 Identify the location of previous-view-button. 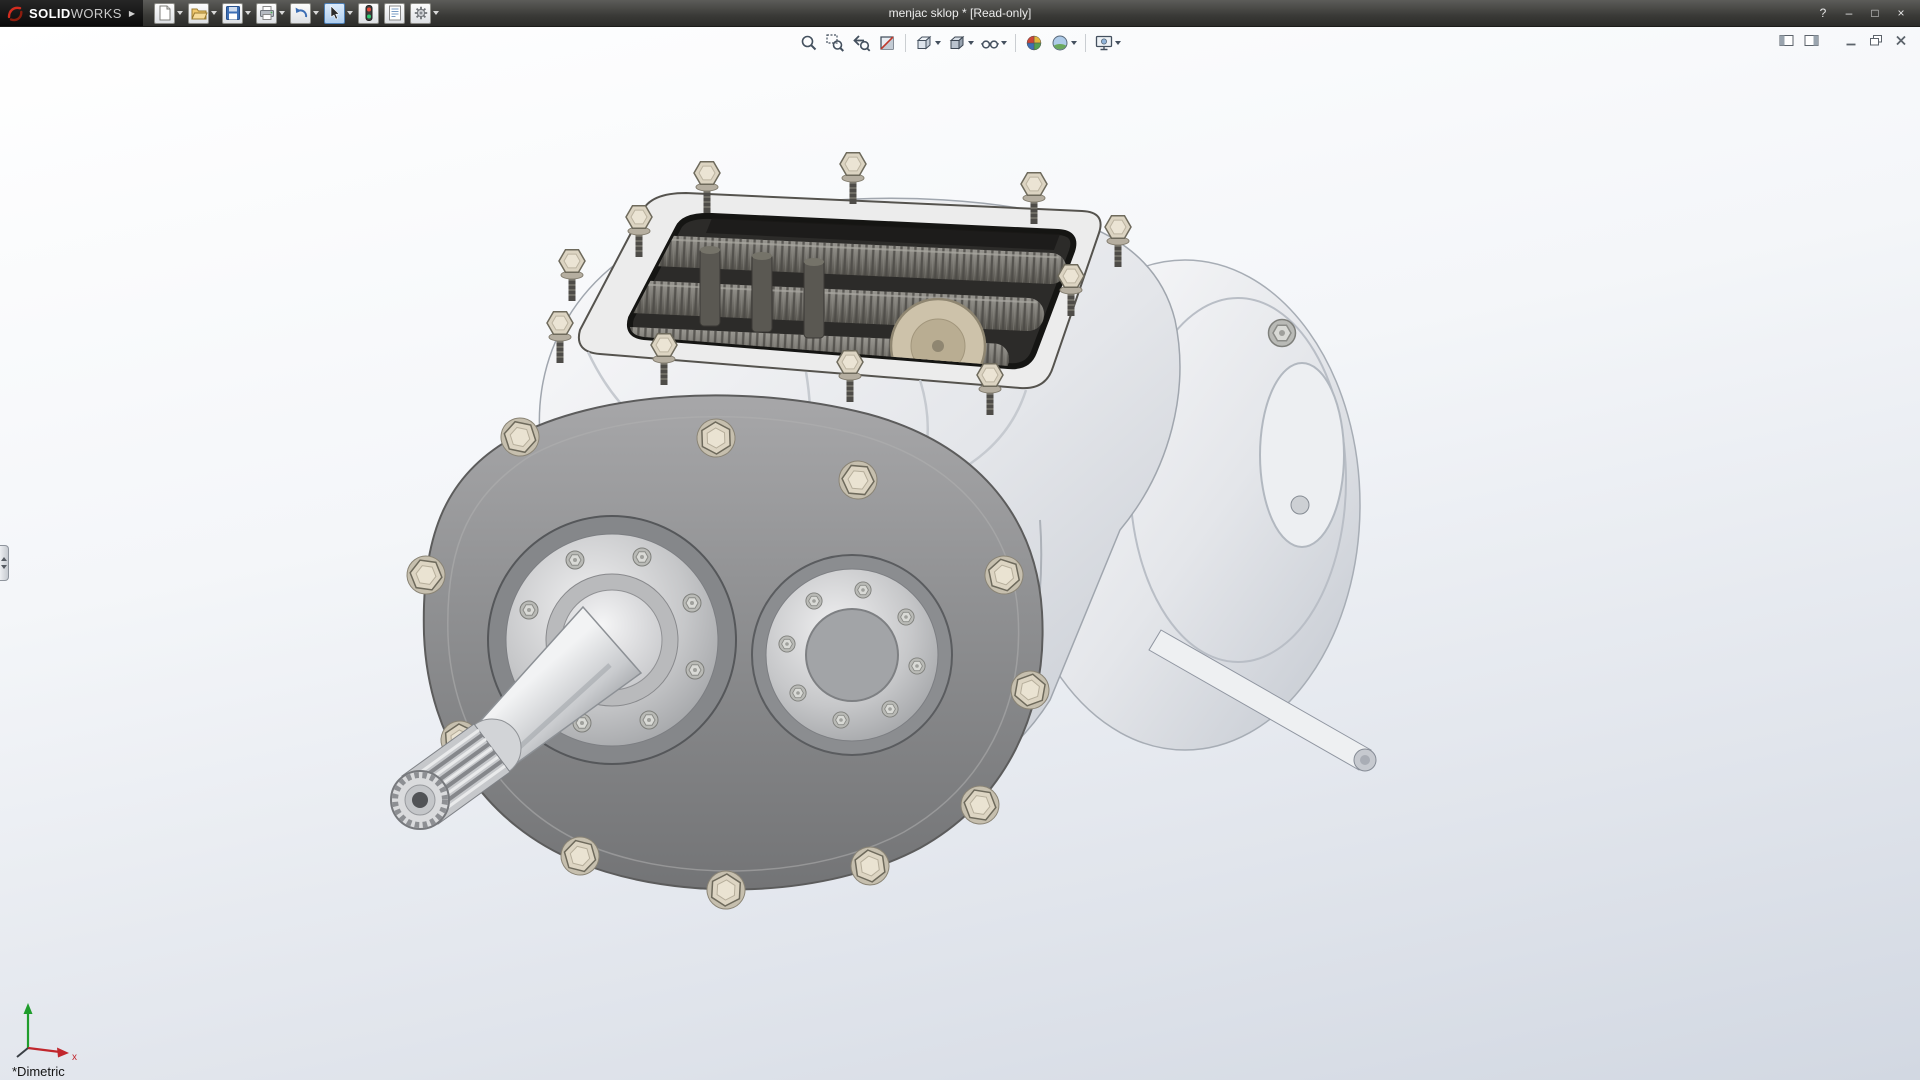
(861, 43).